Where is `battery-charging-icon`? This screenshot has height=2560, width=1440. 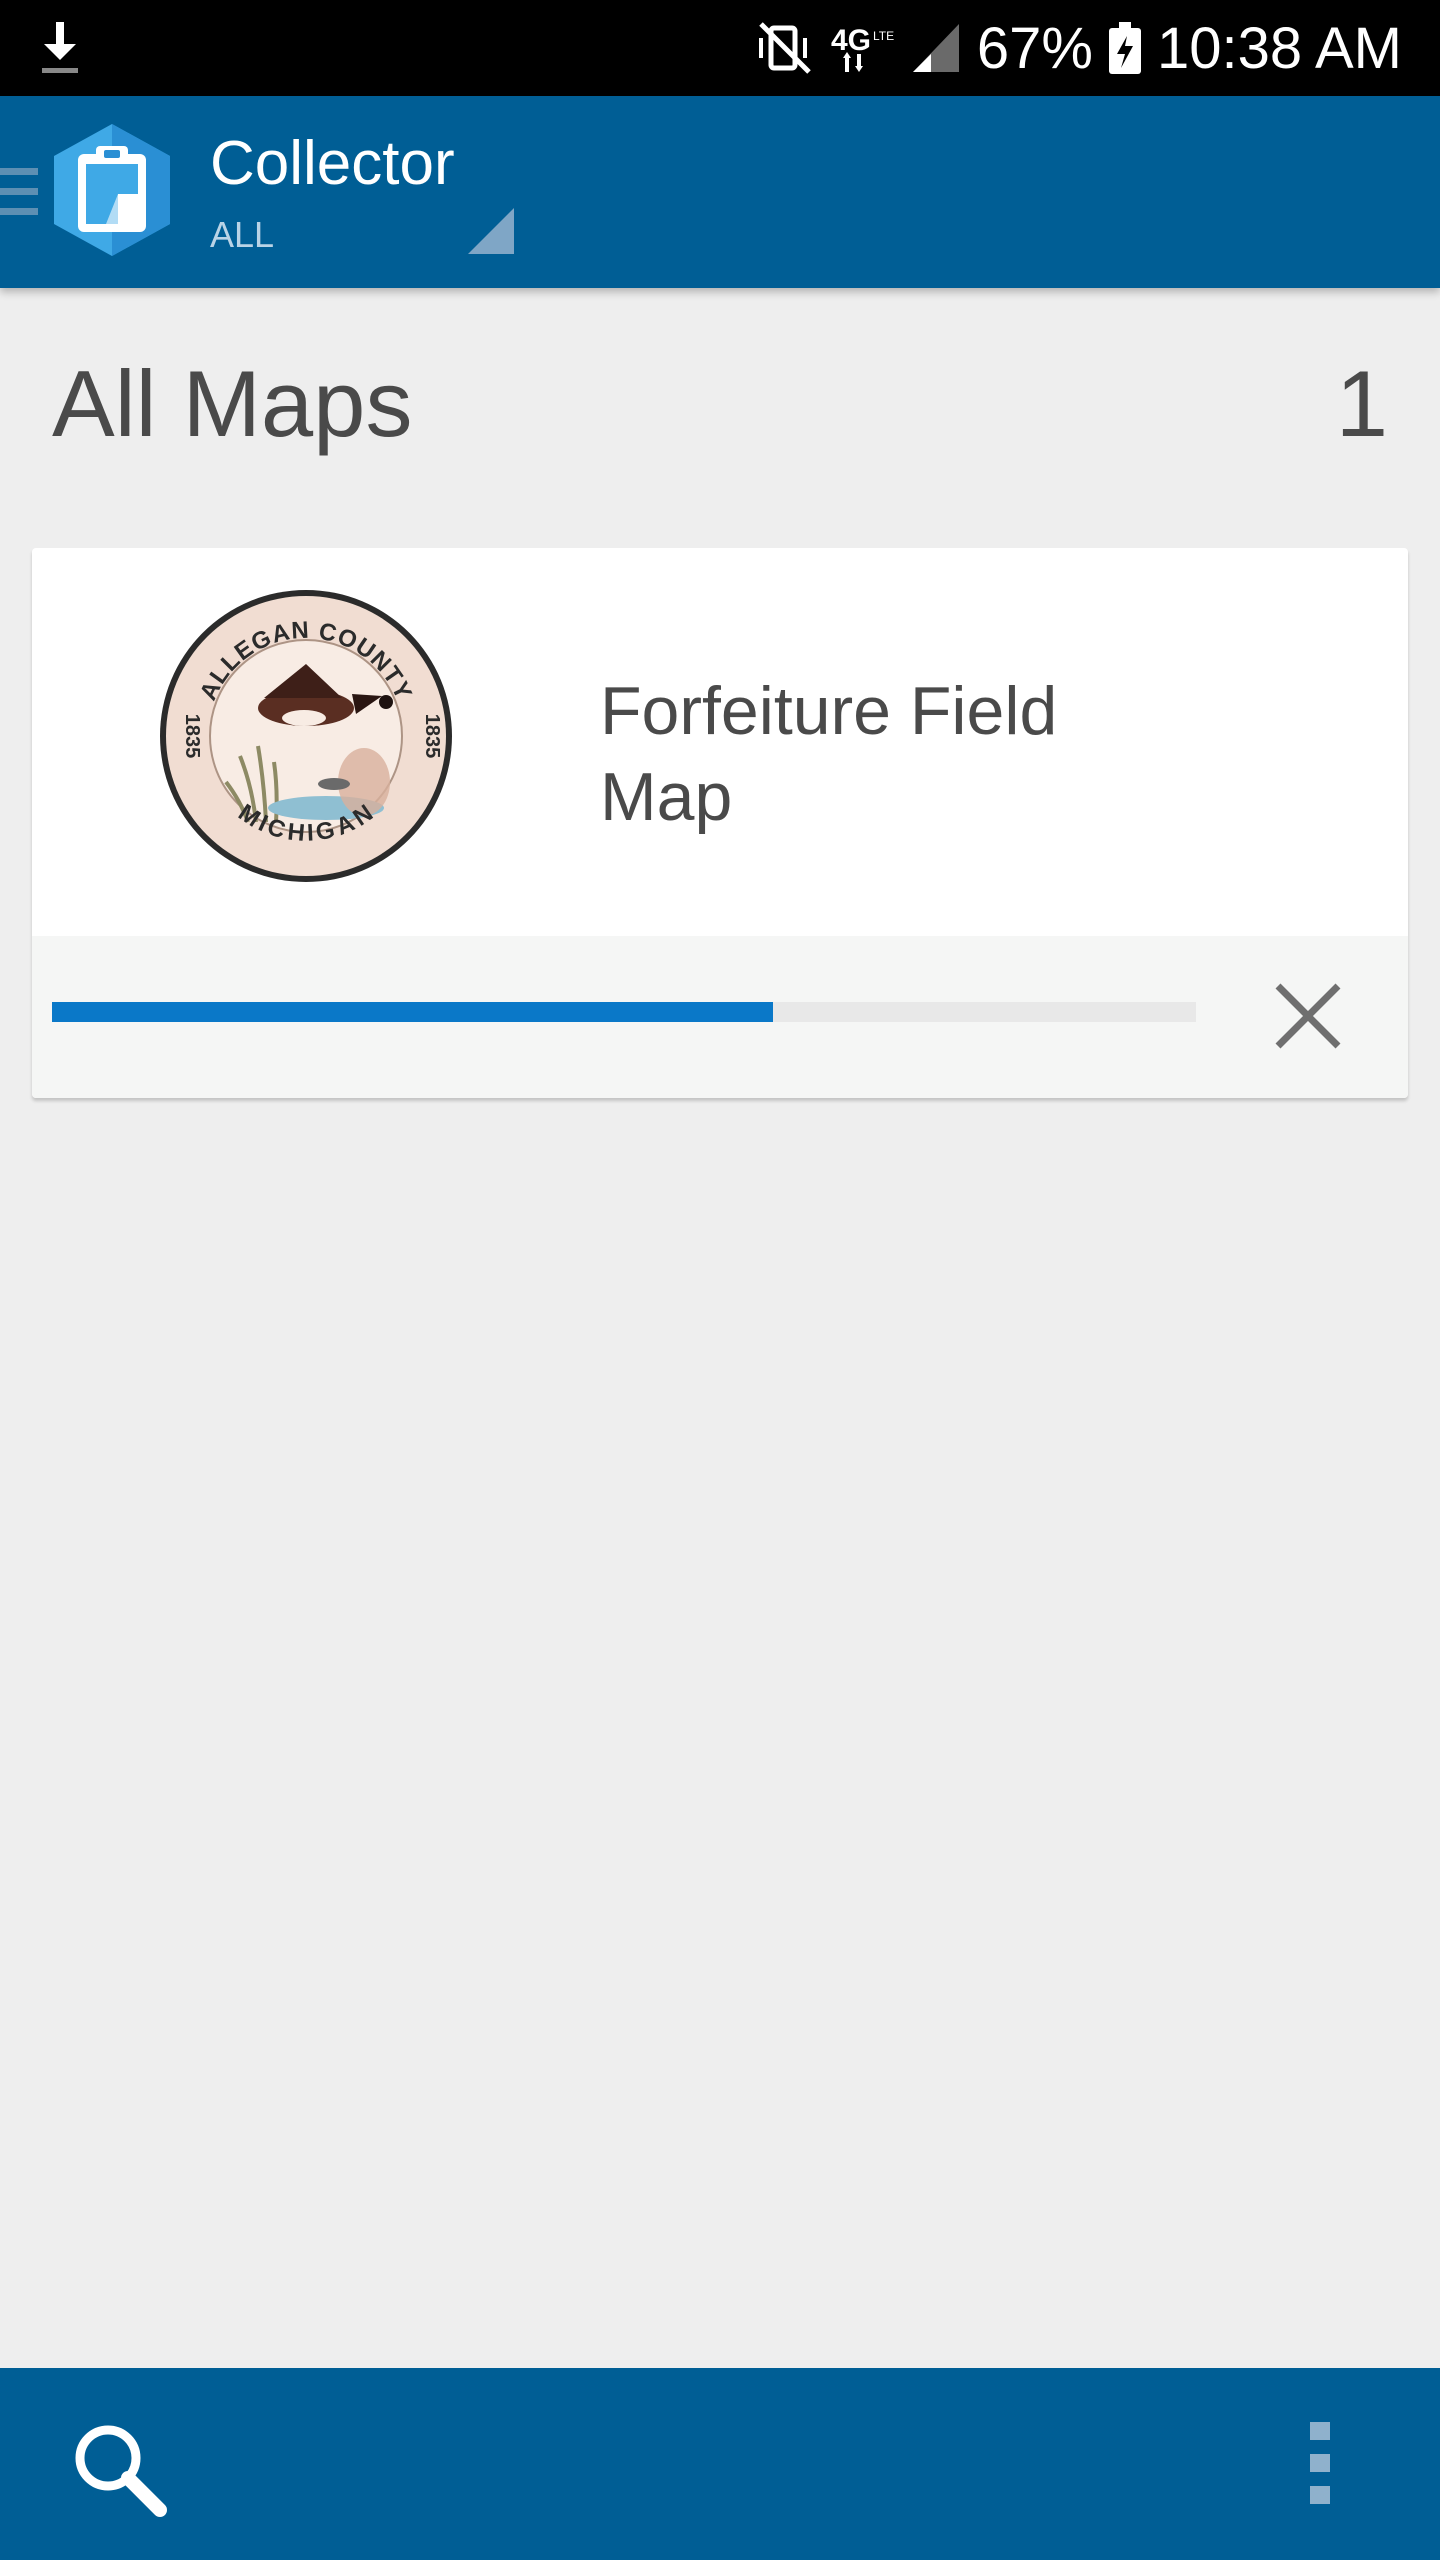 battery-charging-icon is located at coordinates (1124, 48).